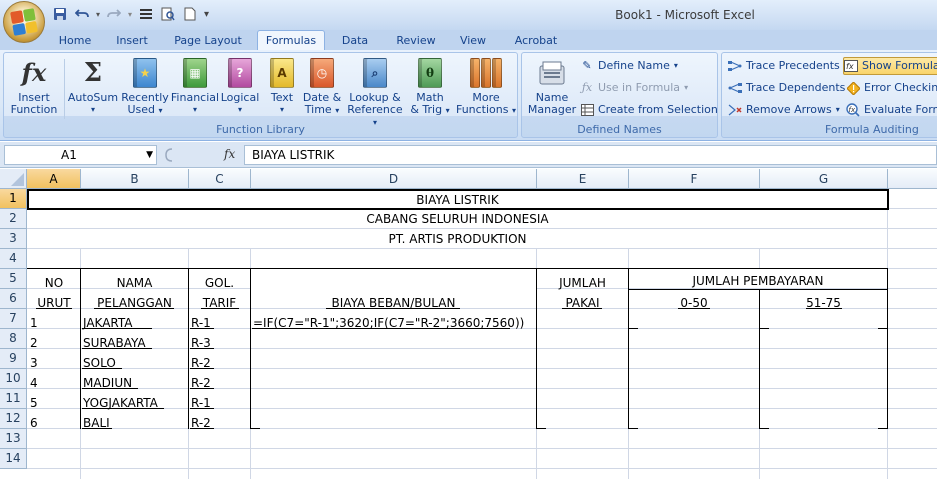  I want to click on use-in-formula-button: ƒx Use in Formula ▾, so click(634, 88).